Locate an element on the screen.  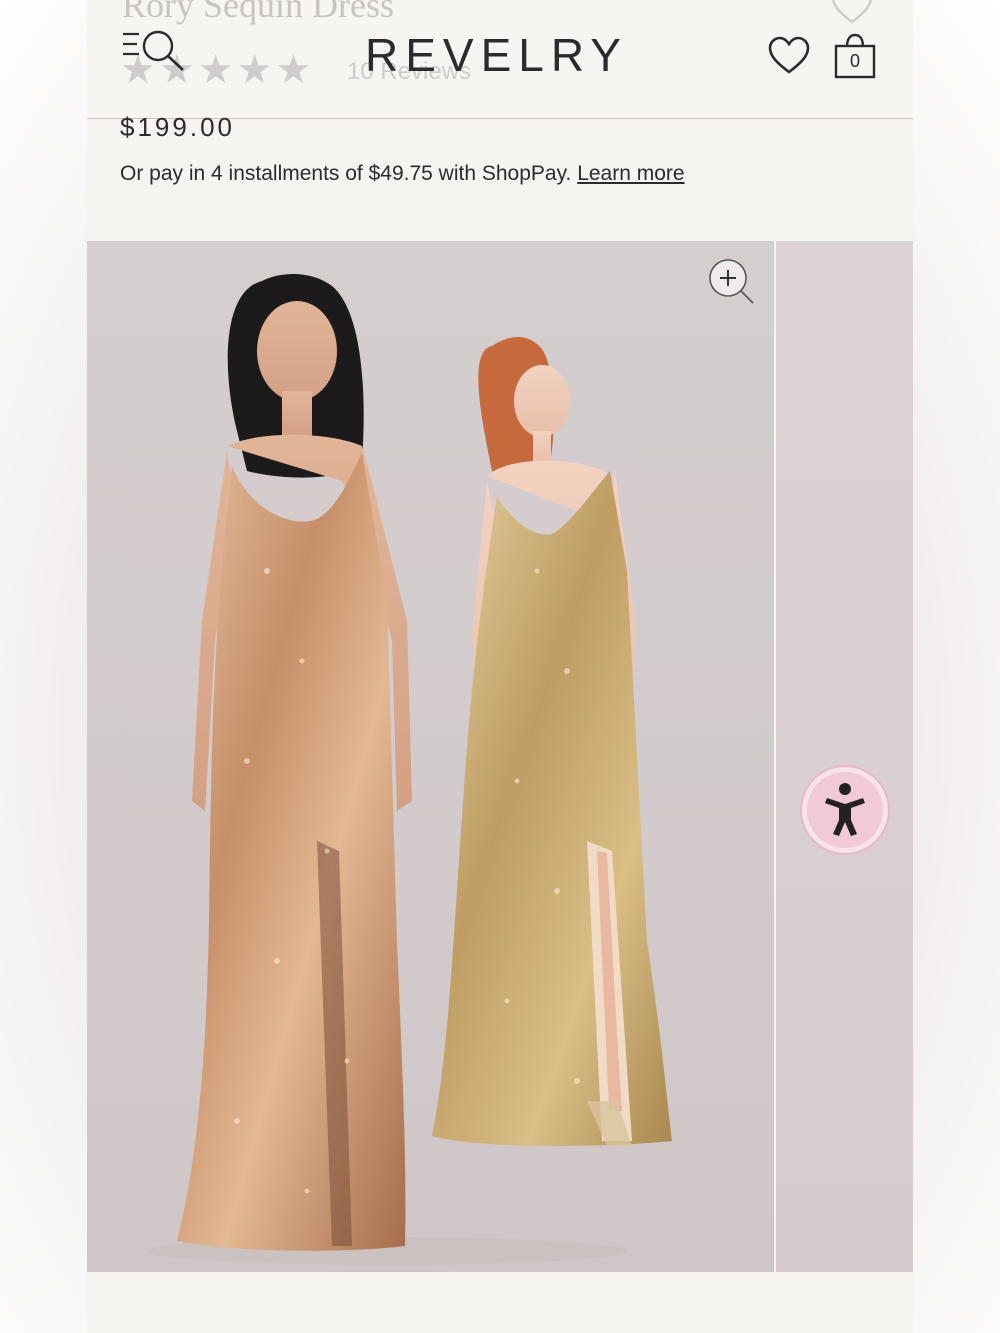
zoom-in-icon is located at coordinates (732, 282).